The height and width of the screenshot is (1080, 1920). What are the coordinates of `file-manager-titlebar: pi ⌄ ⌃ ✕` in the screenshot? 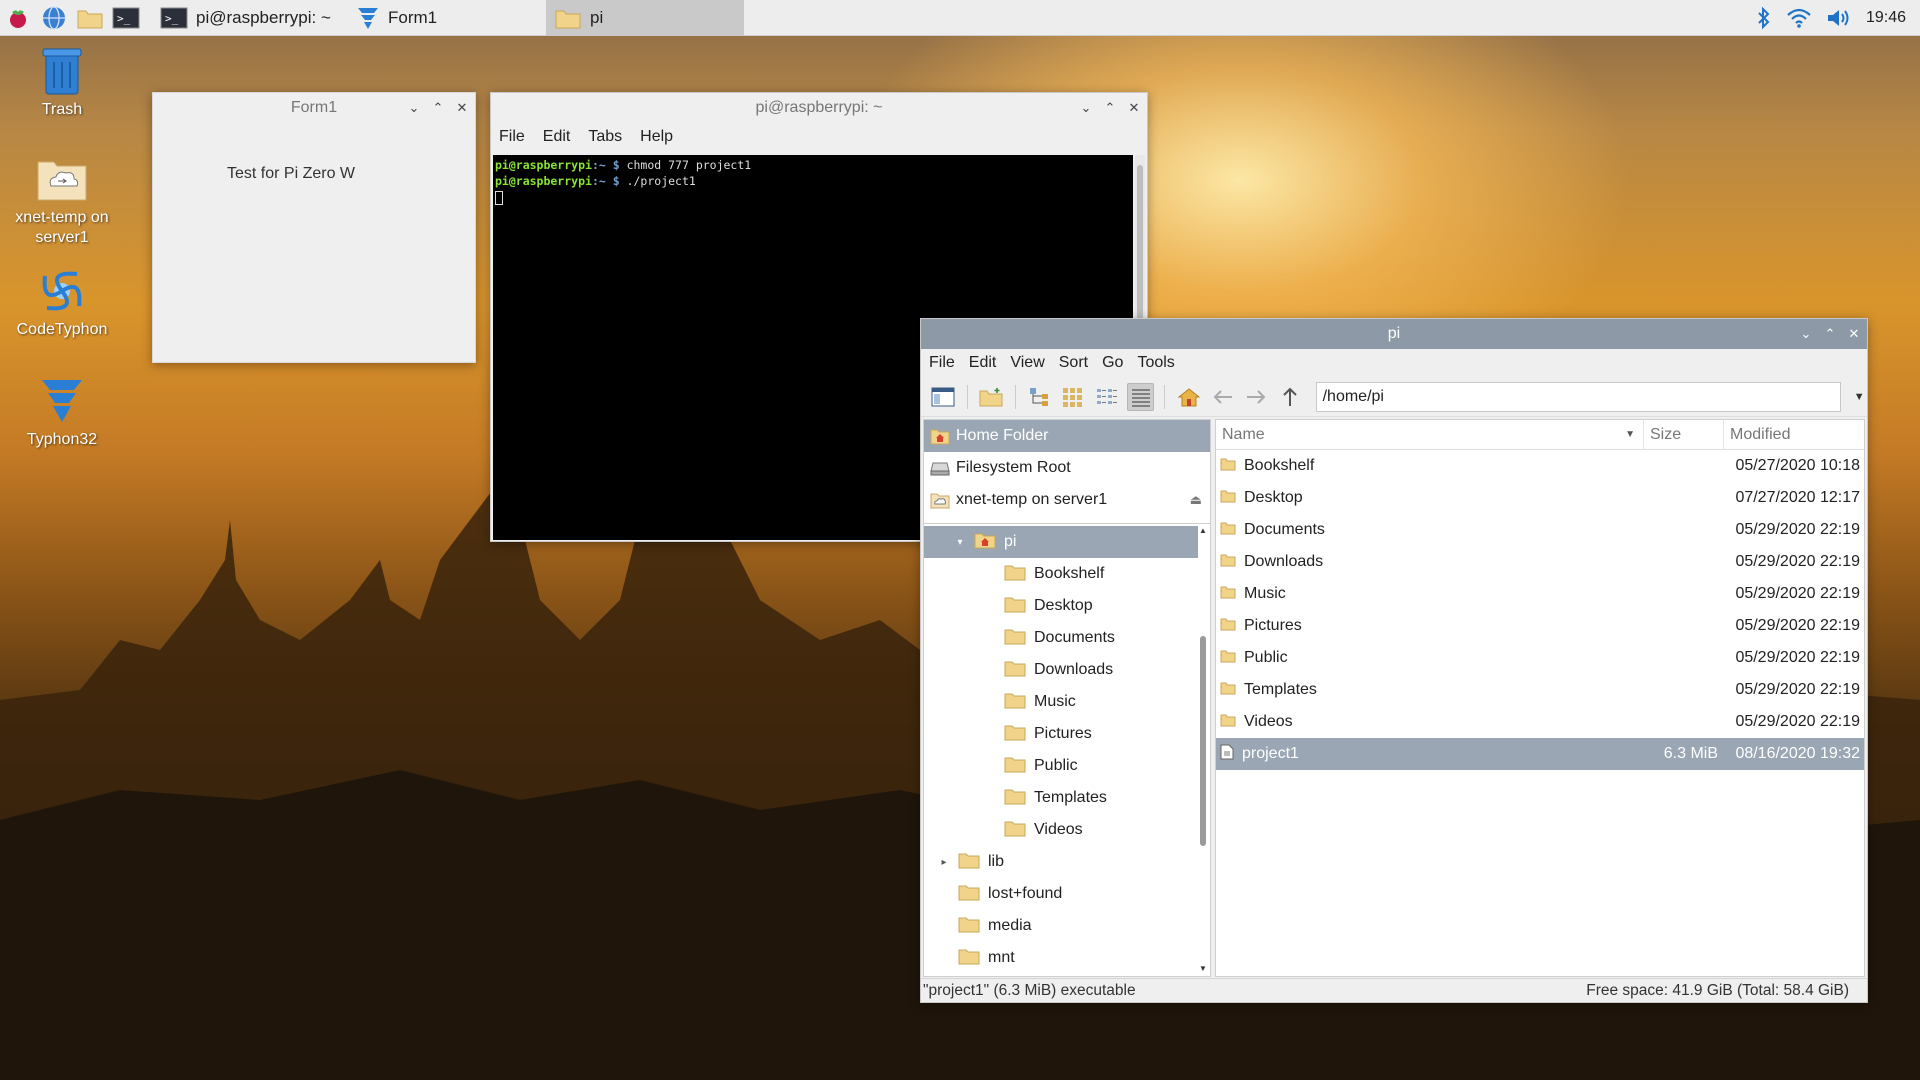 It's located at (1394, 334).